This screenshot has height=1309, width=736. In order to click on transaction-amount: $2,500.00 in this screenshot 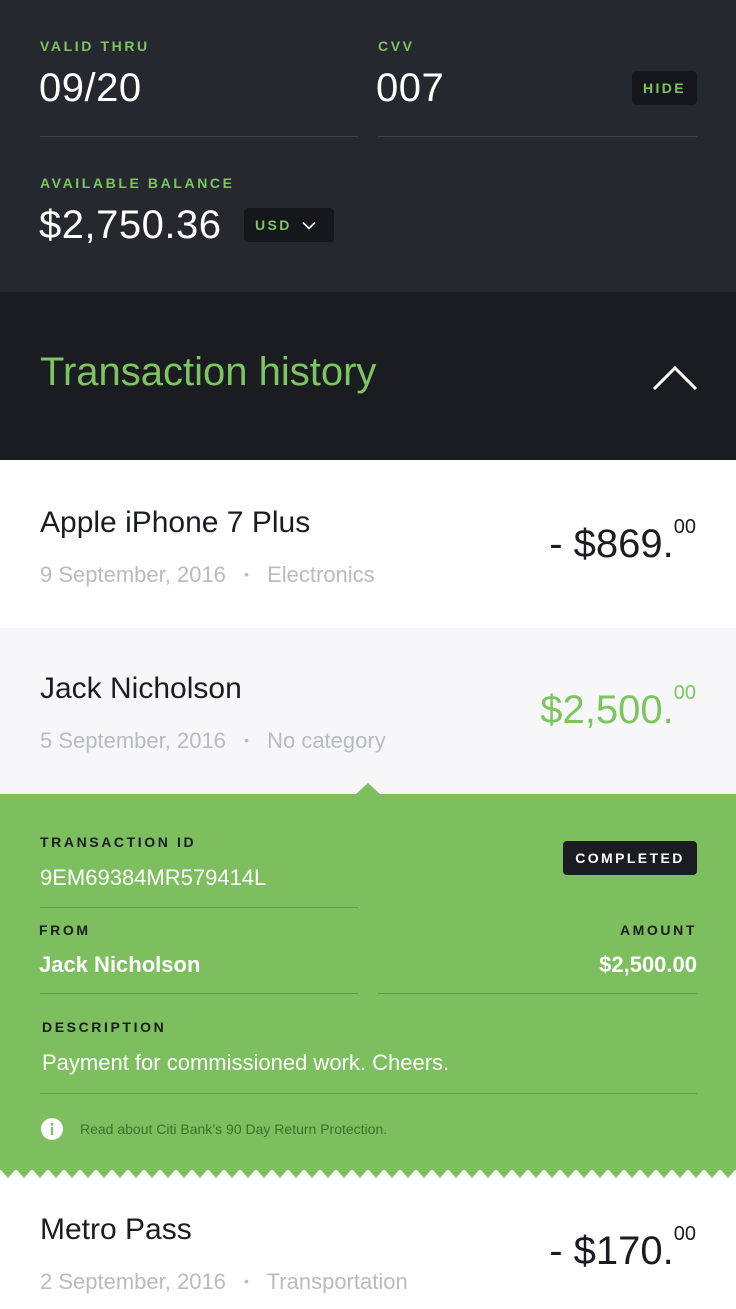, I will do `click(618, 707)`.